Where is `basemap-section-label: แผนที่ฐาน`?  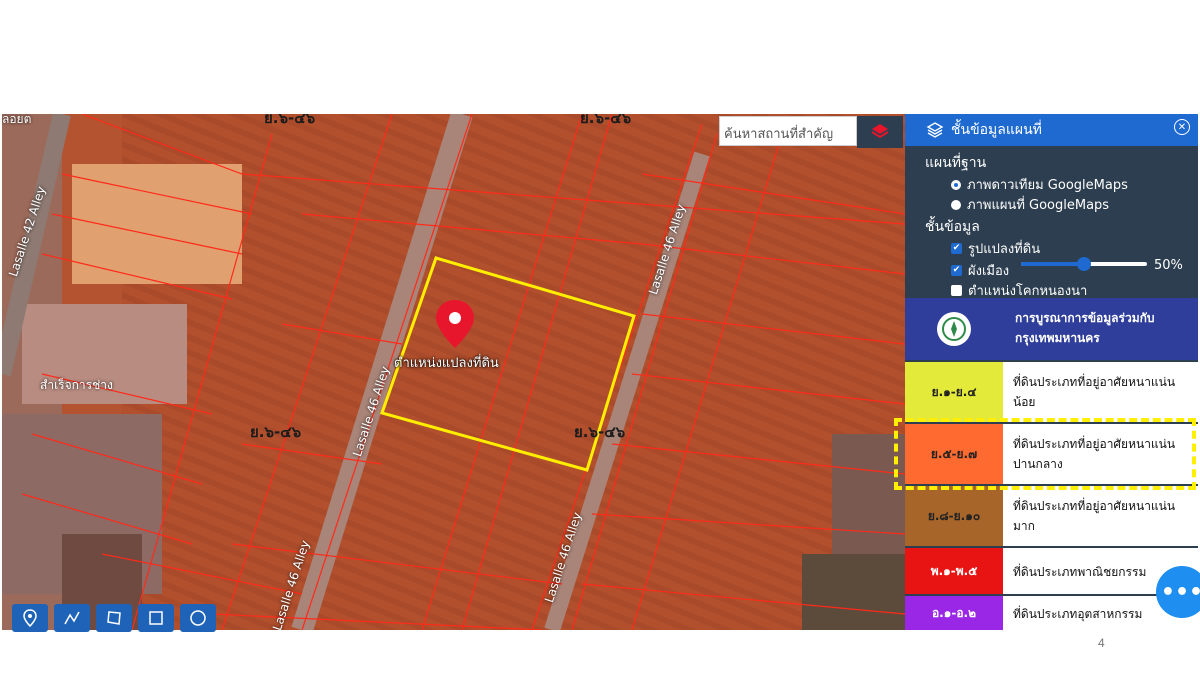
basemap-section-label: แผนที่ฐาน is located at coordinates (956, 163).